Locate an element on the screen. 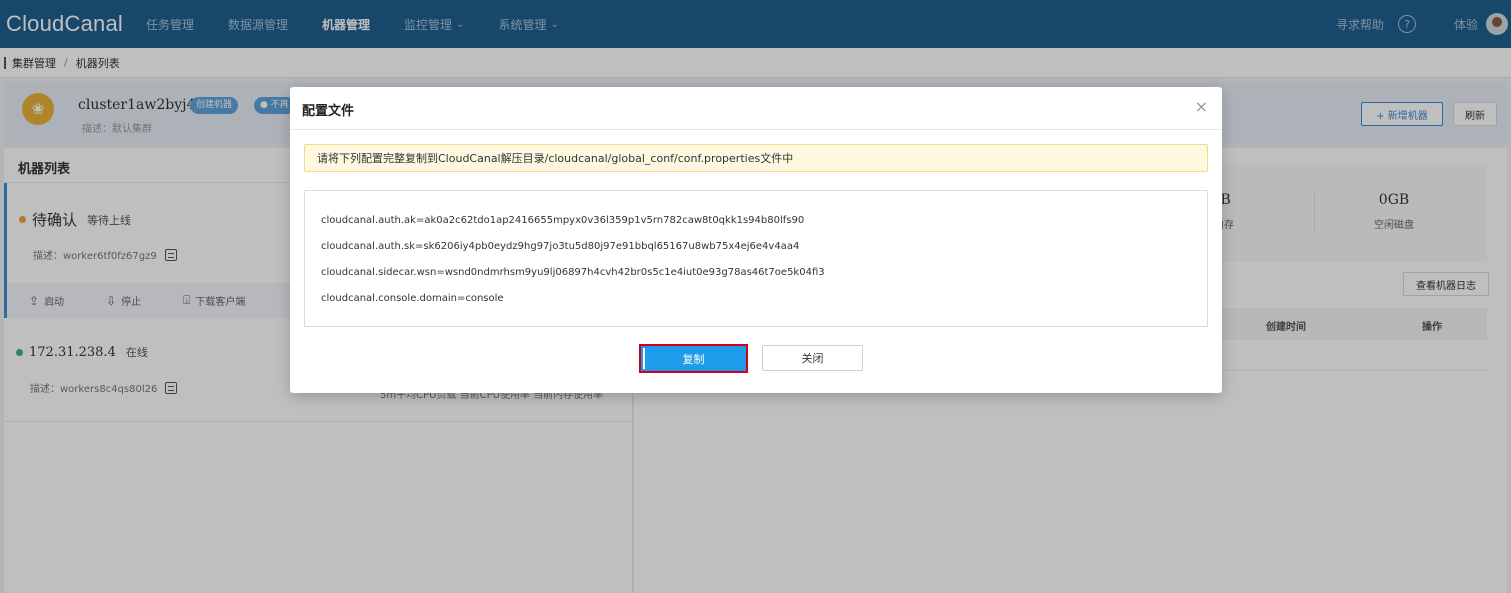 This screenshot has width=1511, height=593. dialog-header: 配置文件 × is located at coordinates (756, 108).